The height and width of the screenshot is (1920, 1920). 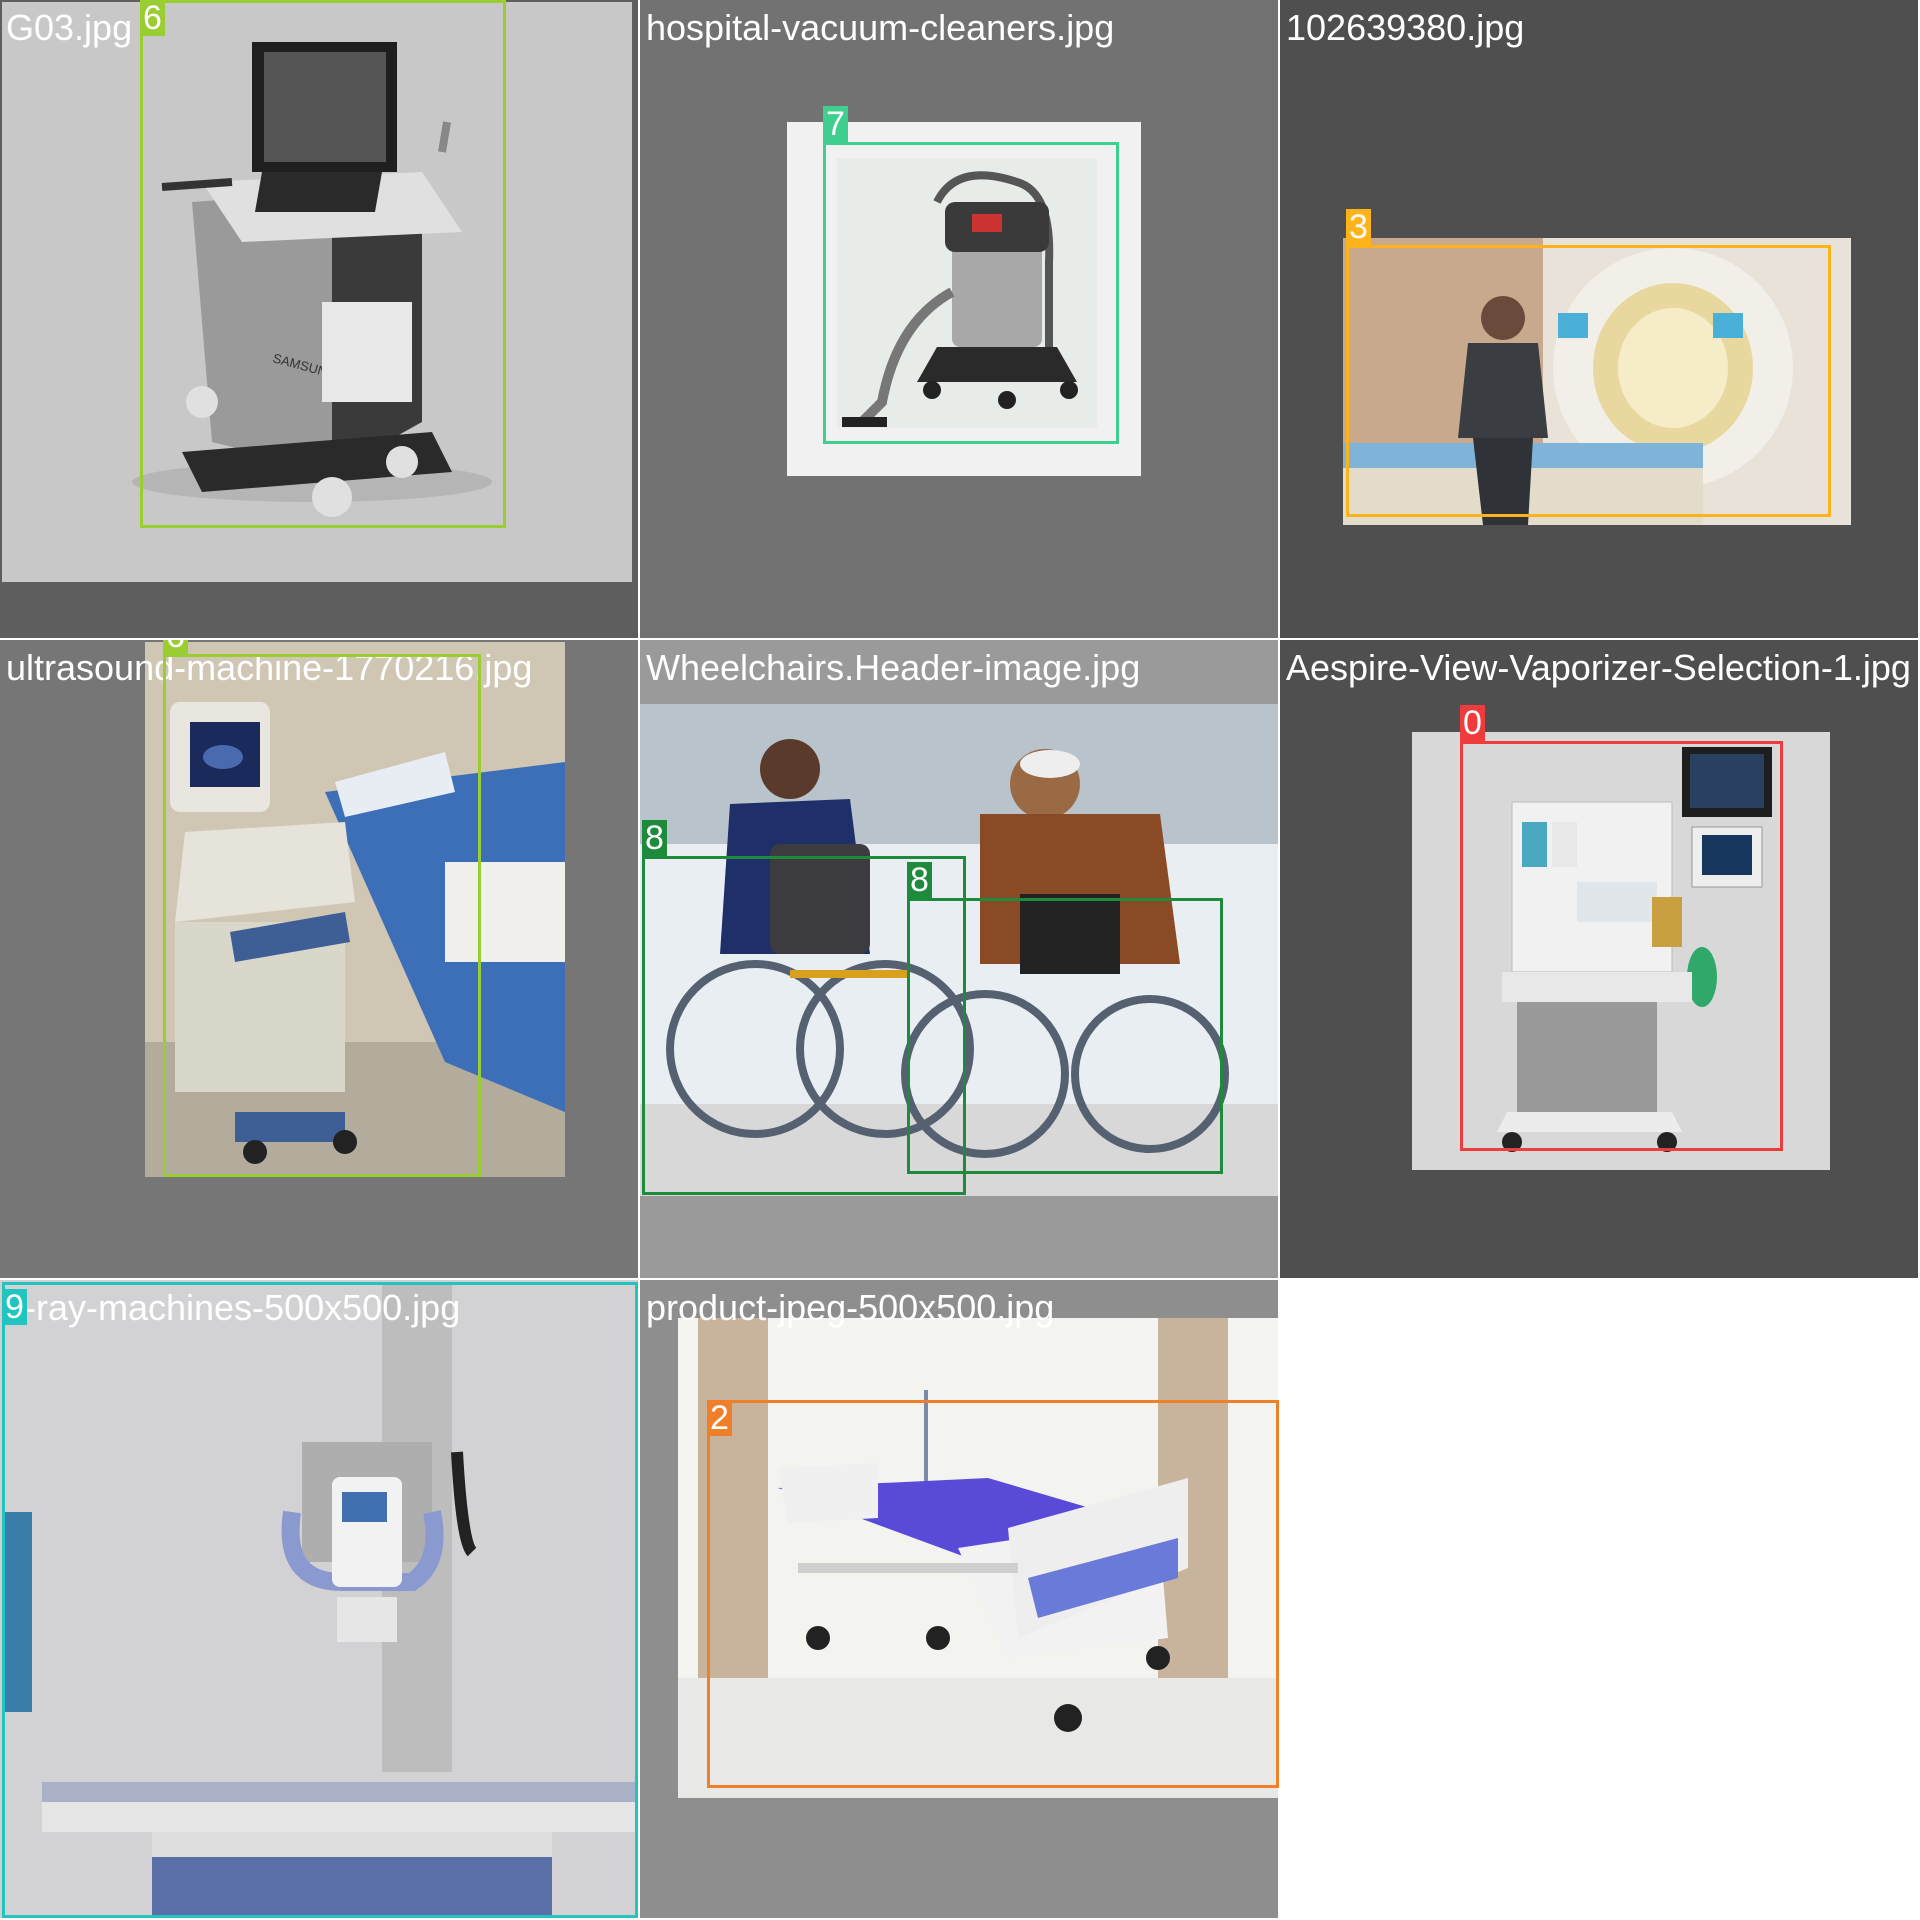 What do you see at coordinates (1065, 1018) in the screenshot?
I see `bbox-wheelchair-2: 8` at bounding box center [1065, 1018].